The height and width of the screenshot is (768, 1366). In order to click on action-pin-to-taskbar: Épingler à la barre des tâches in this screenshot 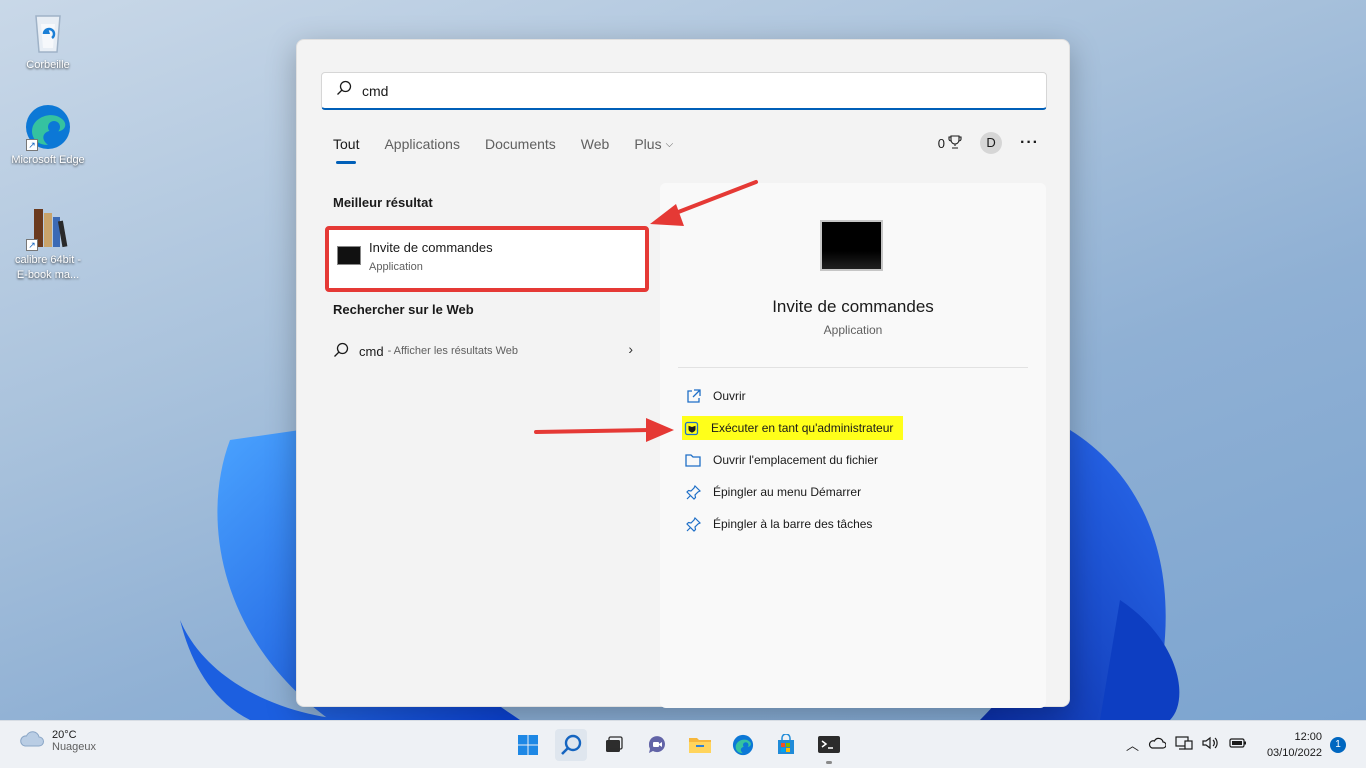, I will do `click(778, 524)`.